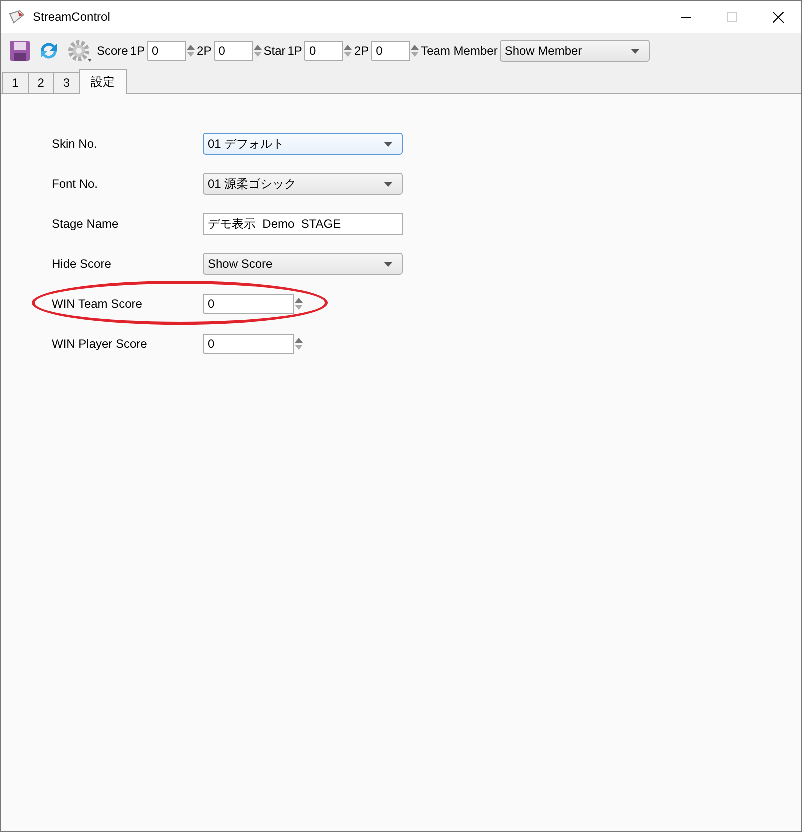 Image resolution: width=802 pixels, height=832 pixels. Describe the element at coordinates (732, 17) in the screenshot. I see `maximize-icon` at that location.